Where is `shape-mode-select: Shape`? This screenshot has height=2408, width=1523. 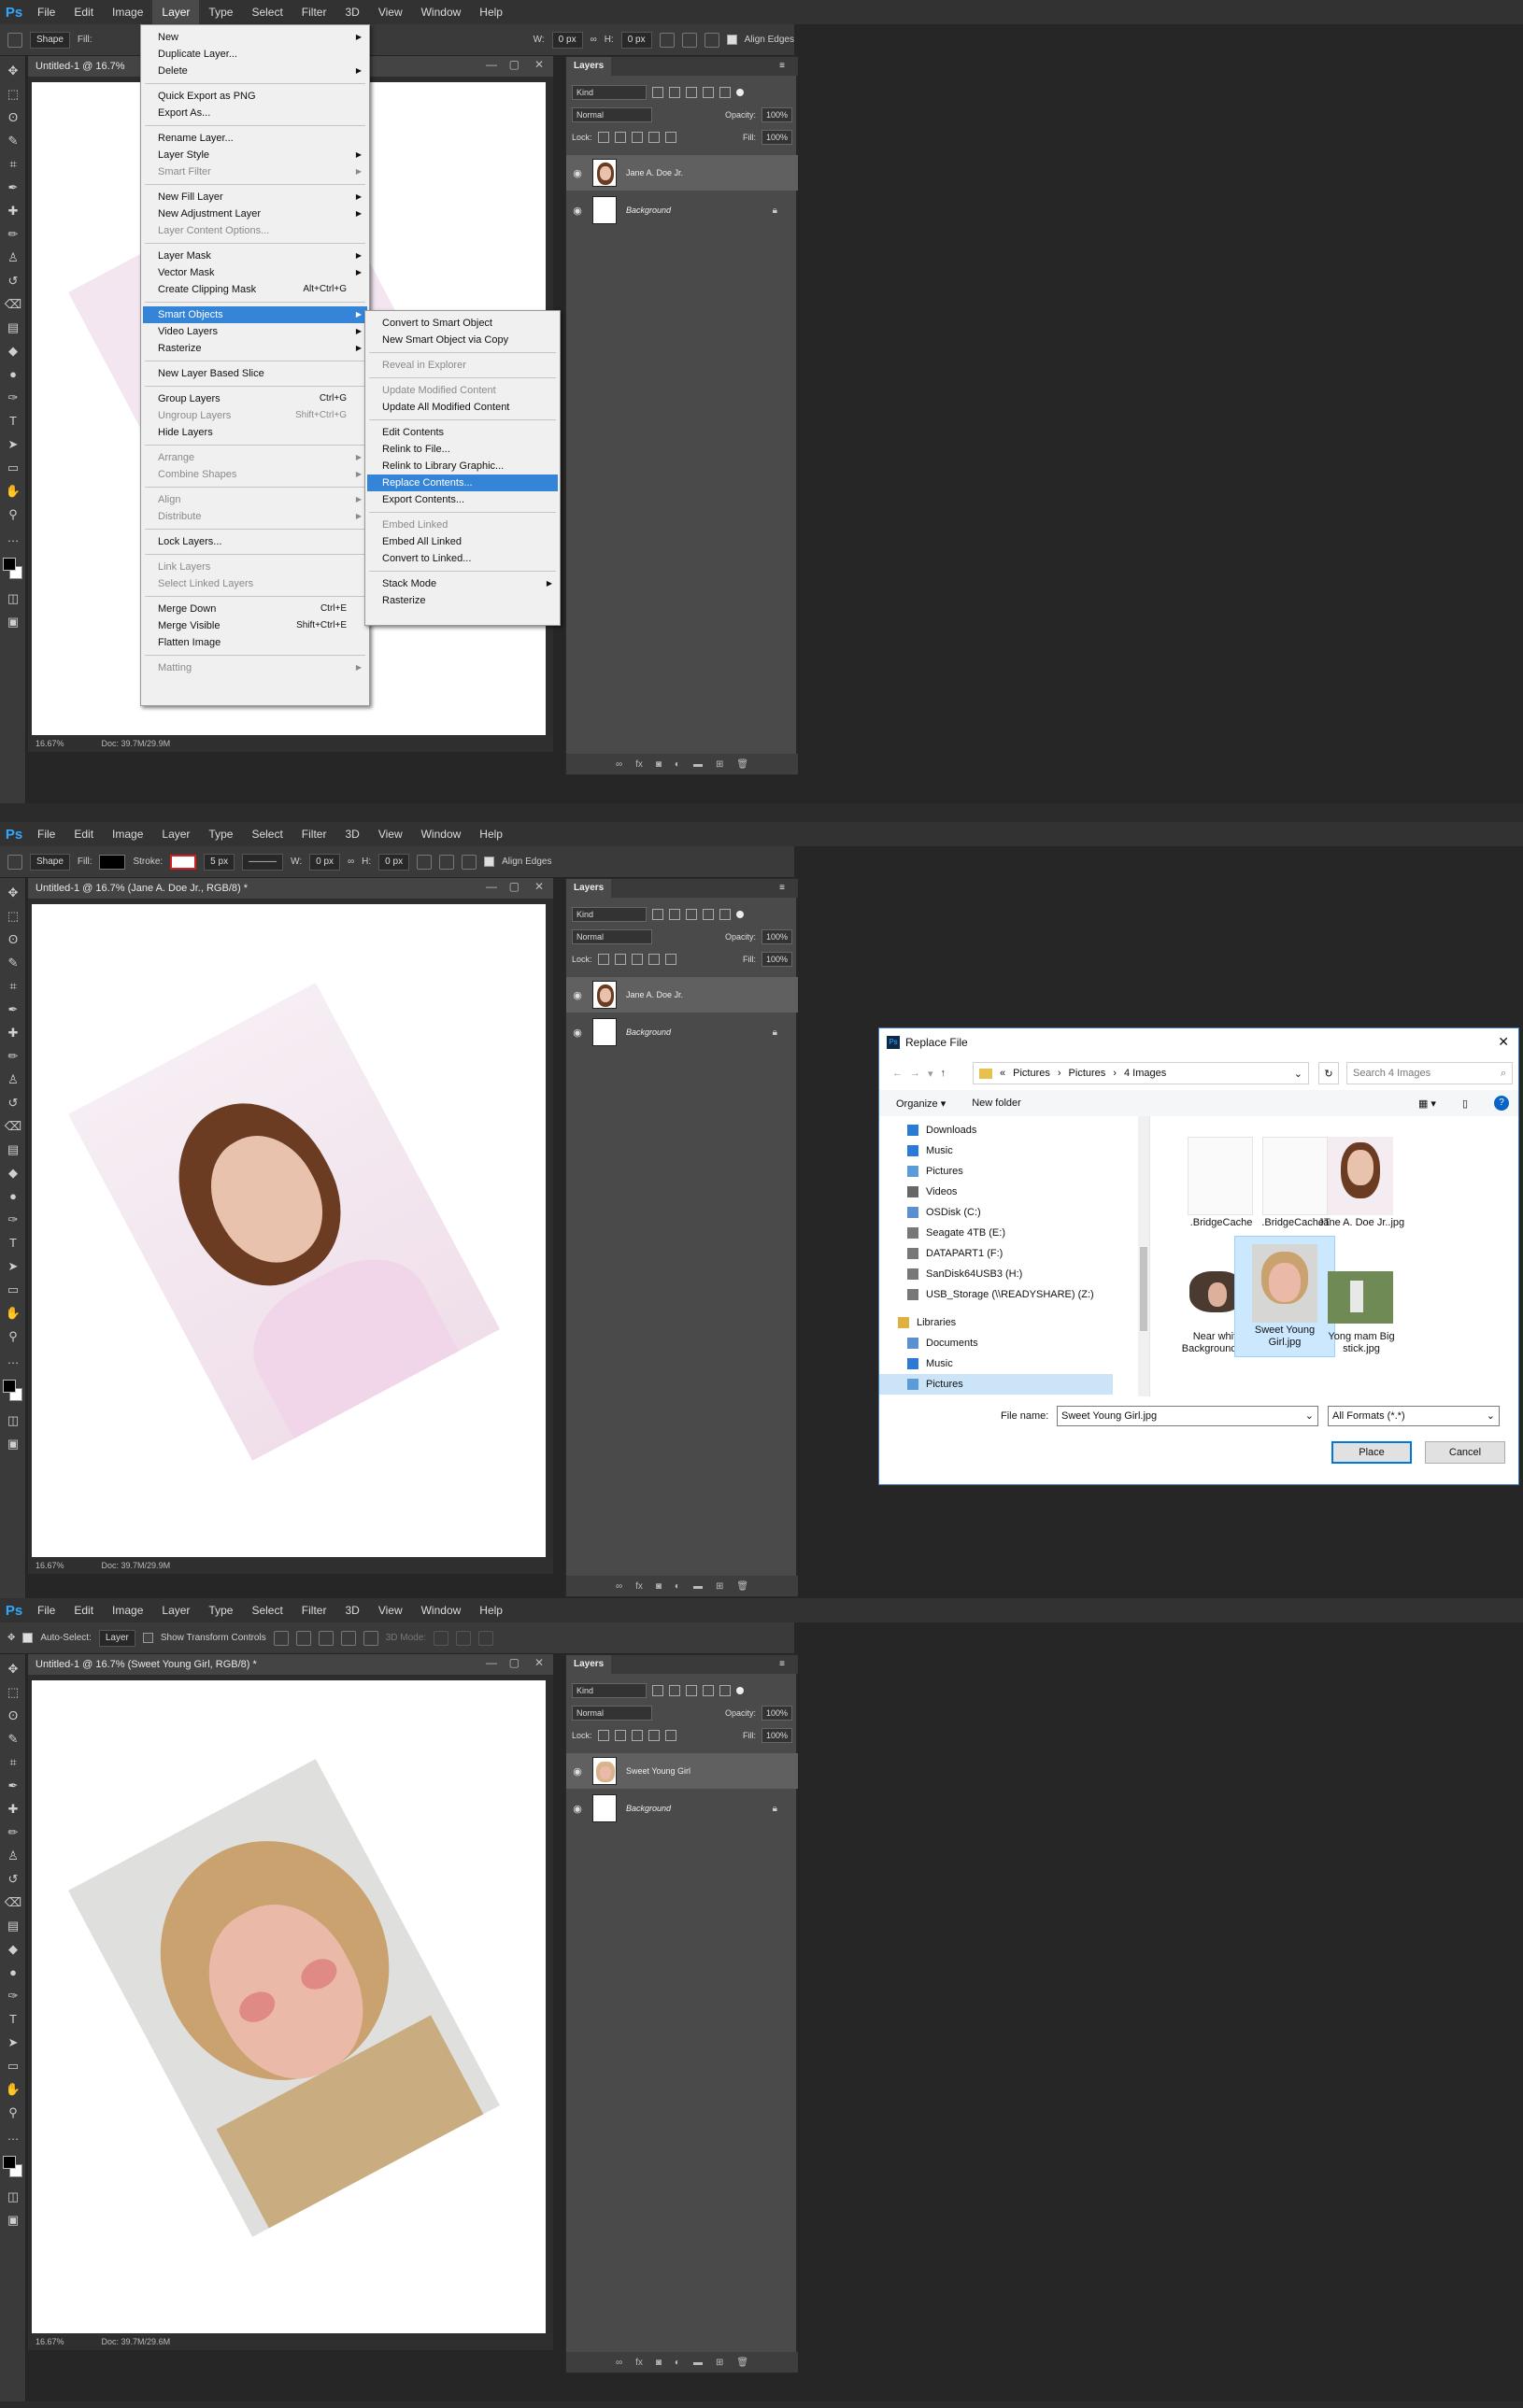 shape-mode-select: Shape is located at coordinates (50, 40).